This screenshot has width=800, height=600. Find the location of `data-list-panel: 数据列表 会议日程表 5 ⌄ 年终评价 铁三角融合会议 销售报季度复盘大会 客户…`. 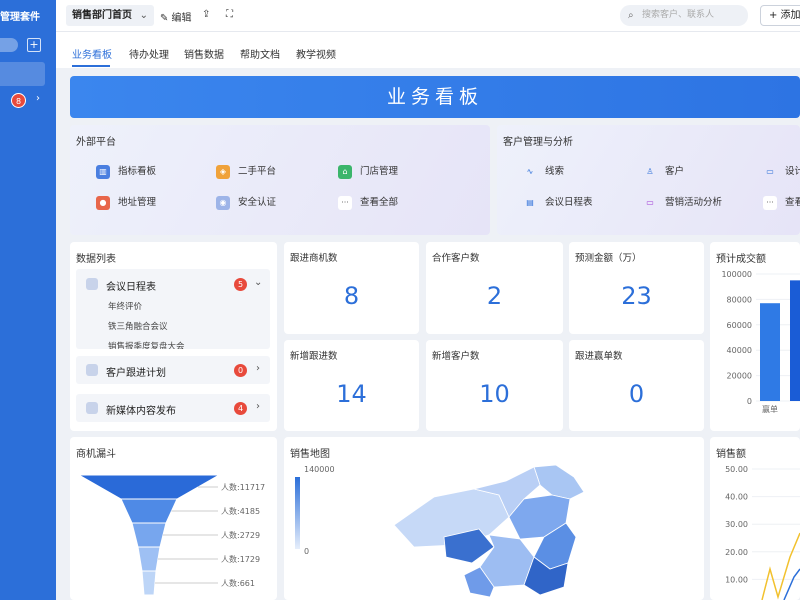

data-list-panel: 数据列表 会议日程表 5 ⌄ 年终评价 铁三角融合会议 销售报季度复盘大会 客户… is located at coordinates (173, 336).